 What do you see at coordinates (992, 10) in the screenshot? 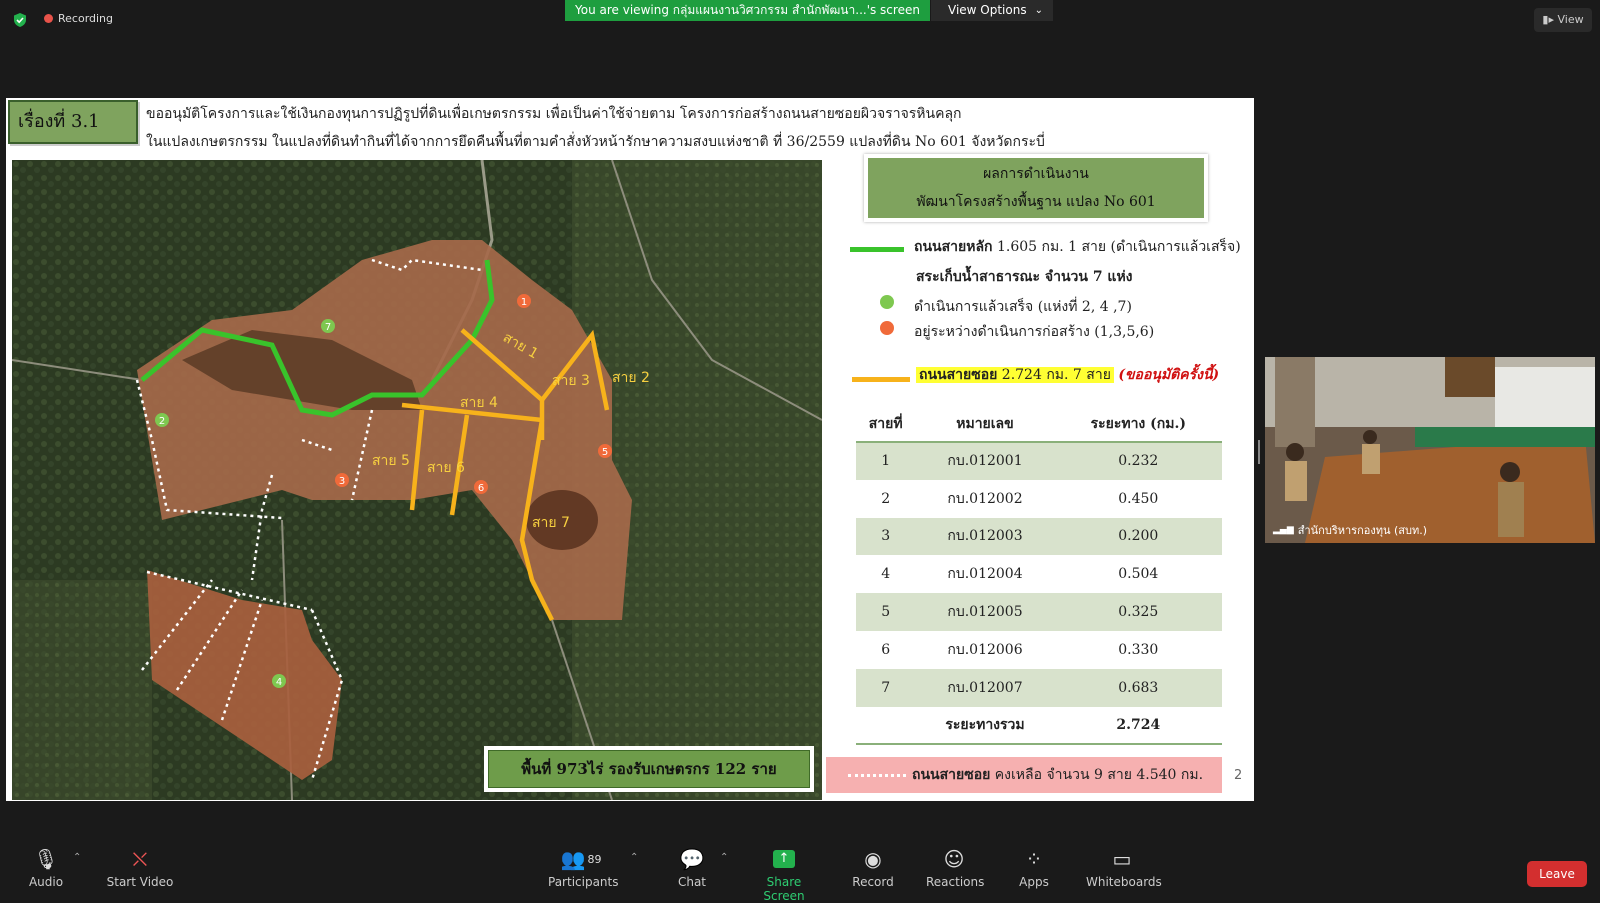
I see `view-options-button: View Options ⌄` at bounding box center [992, 10].